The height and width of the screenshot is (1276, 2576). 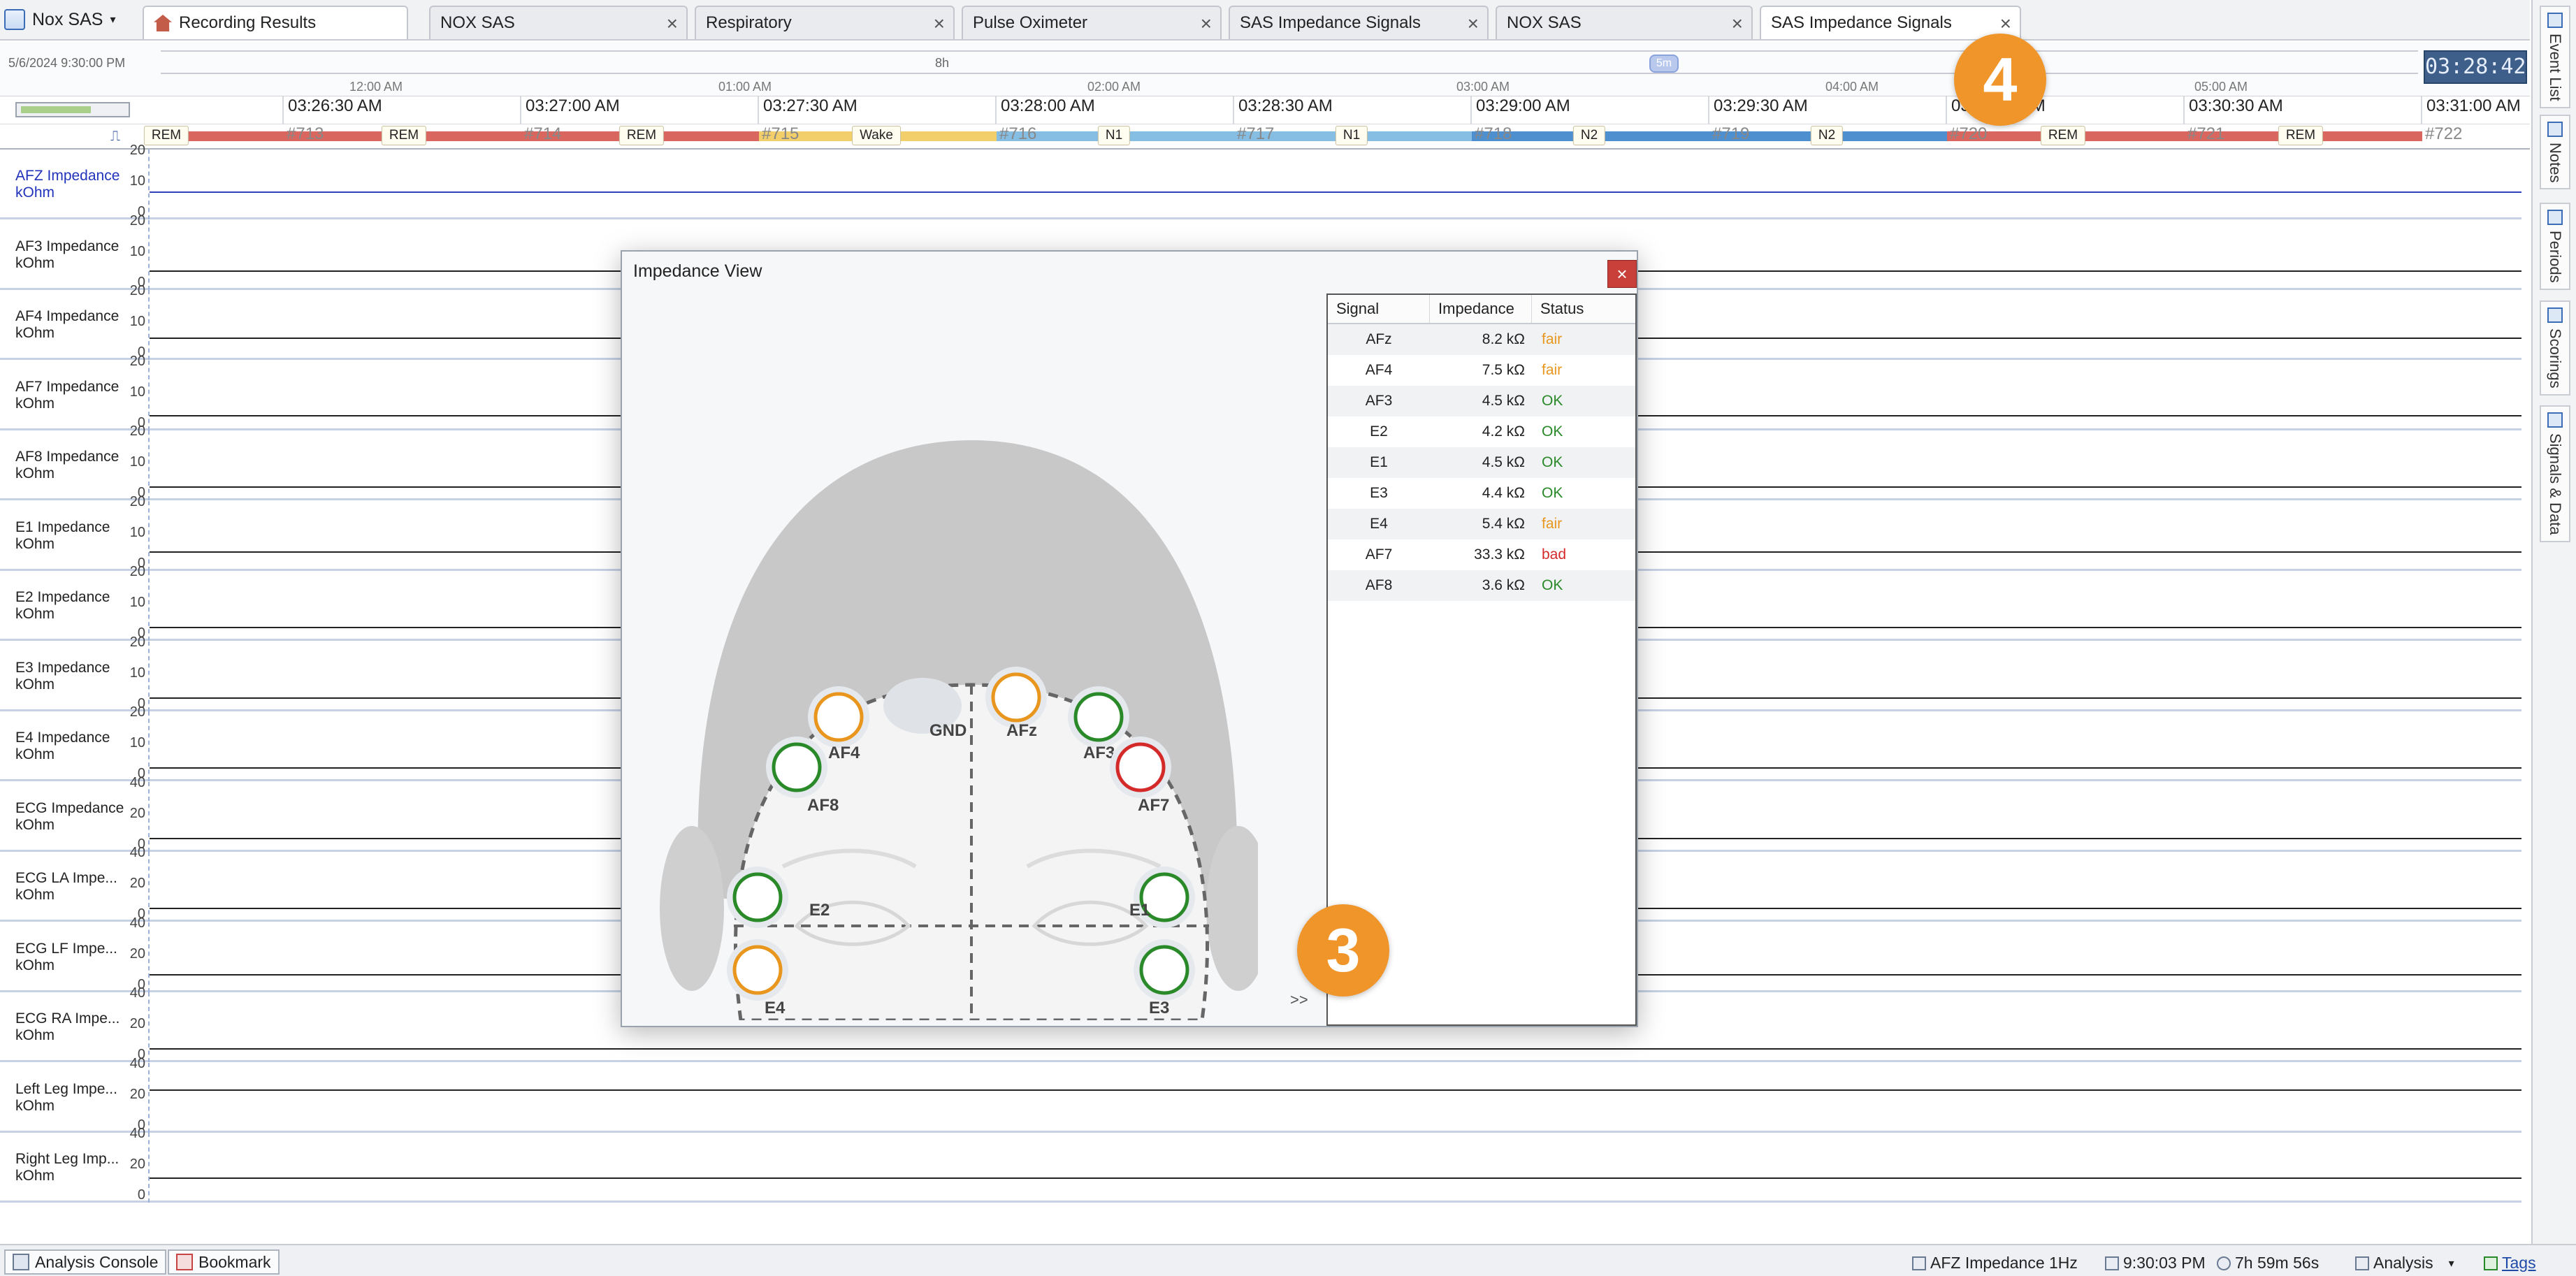 I want to click on tags-link: Tags, so click(x=2510, y=1264).